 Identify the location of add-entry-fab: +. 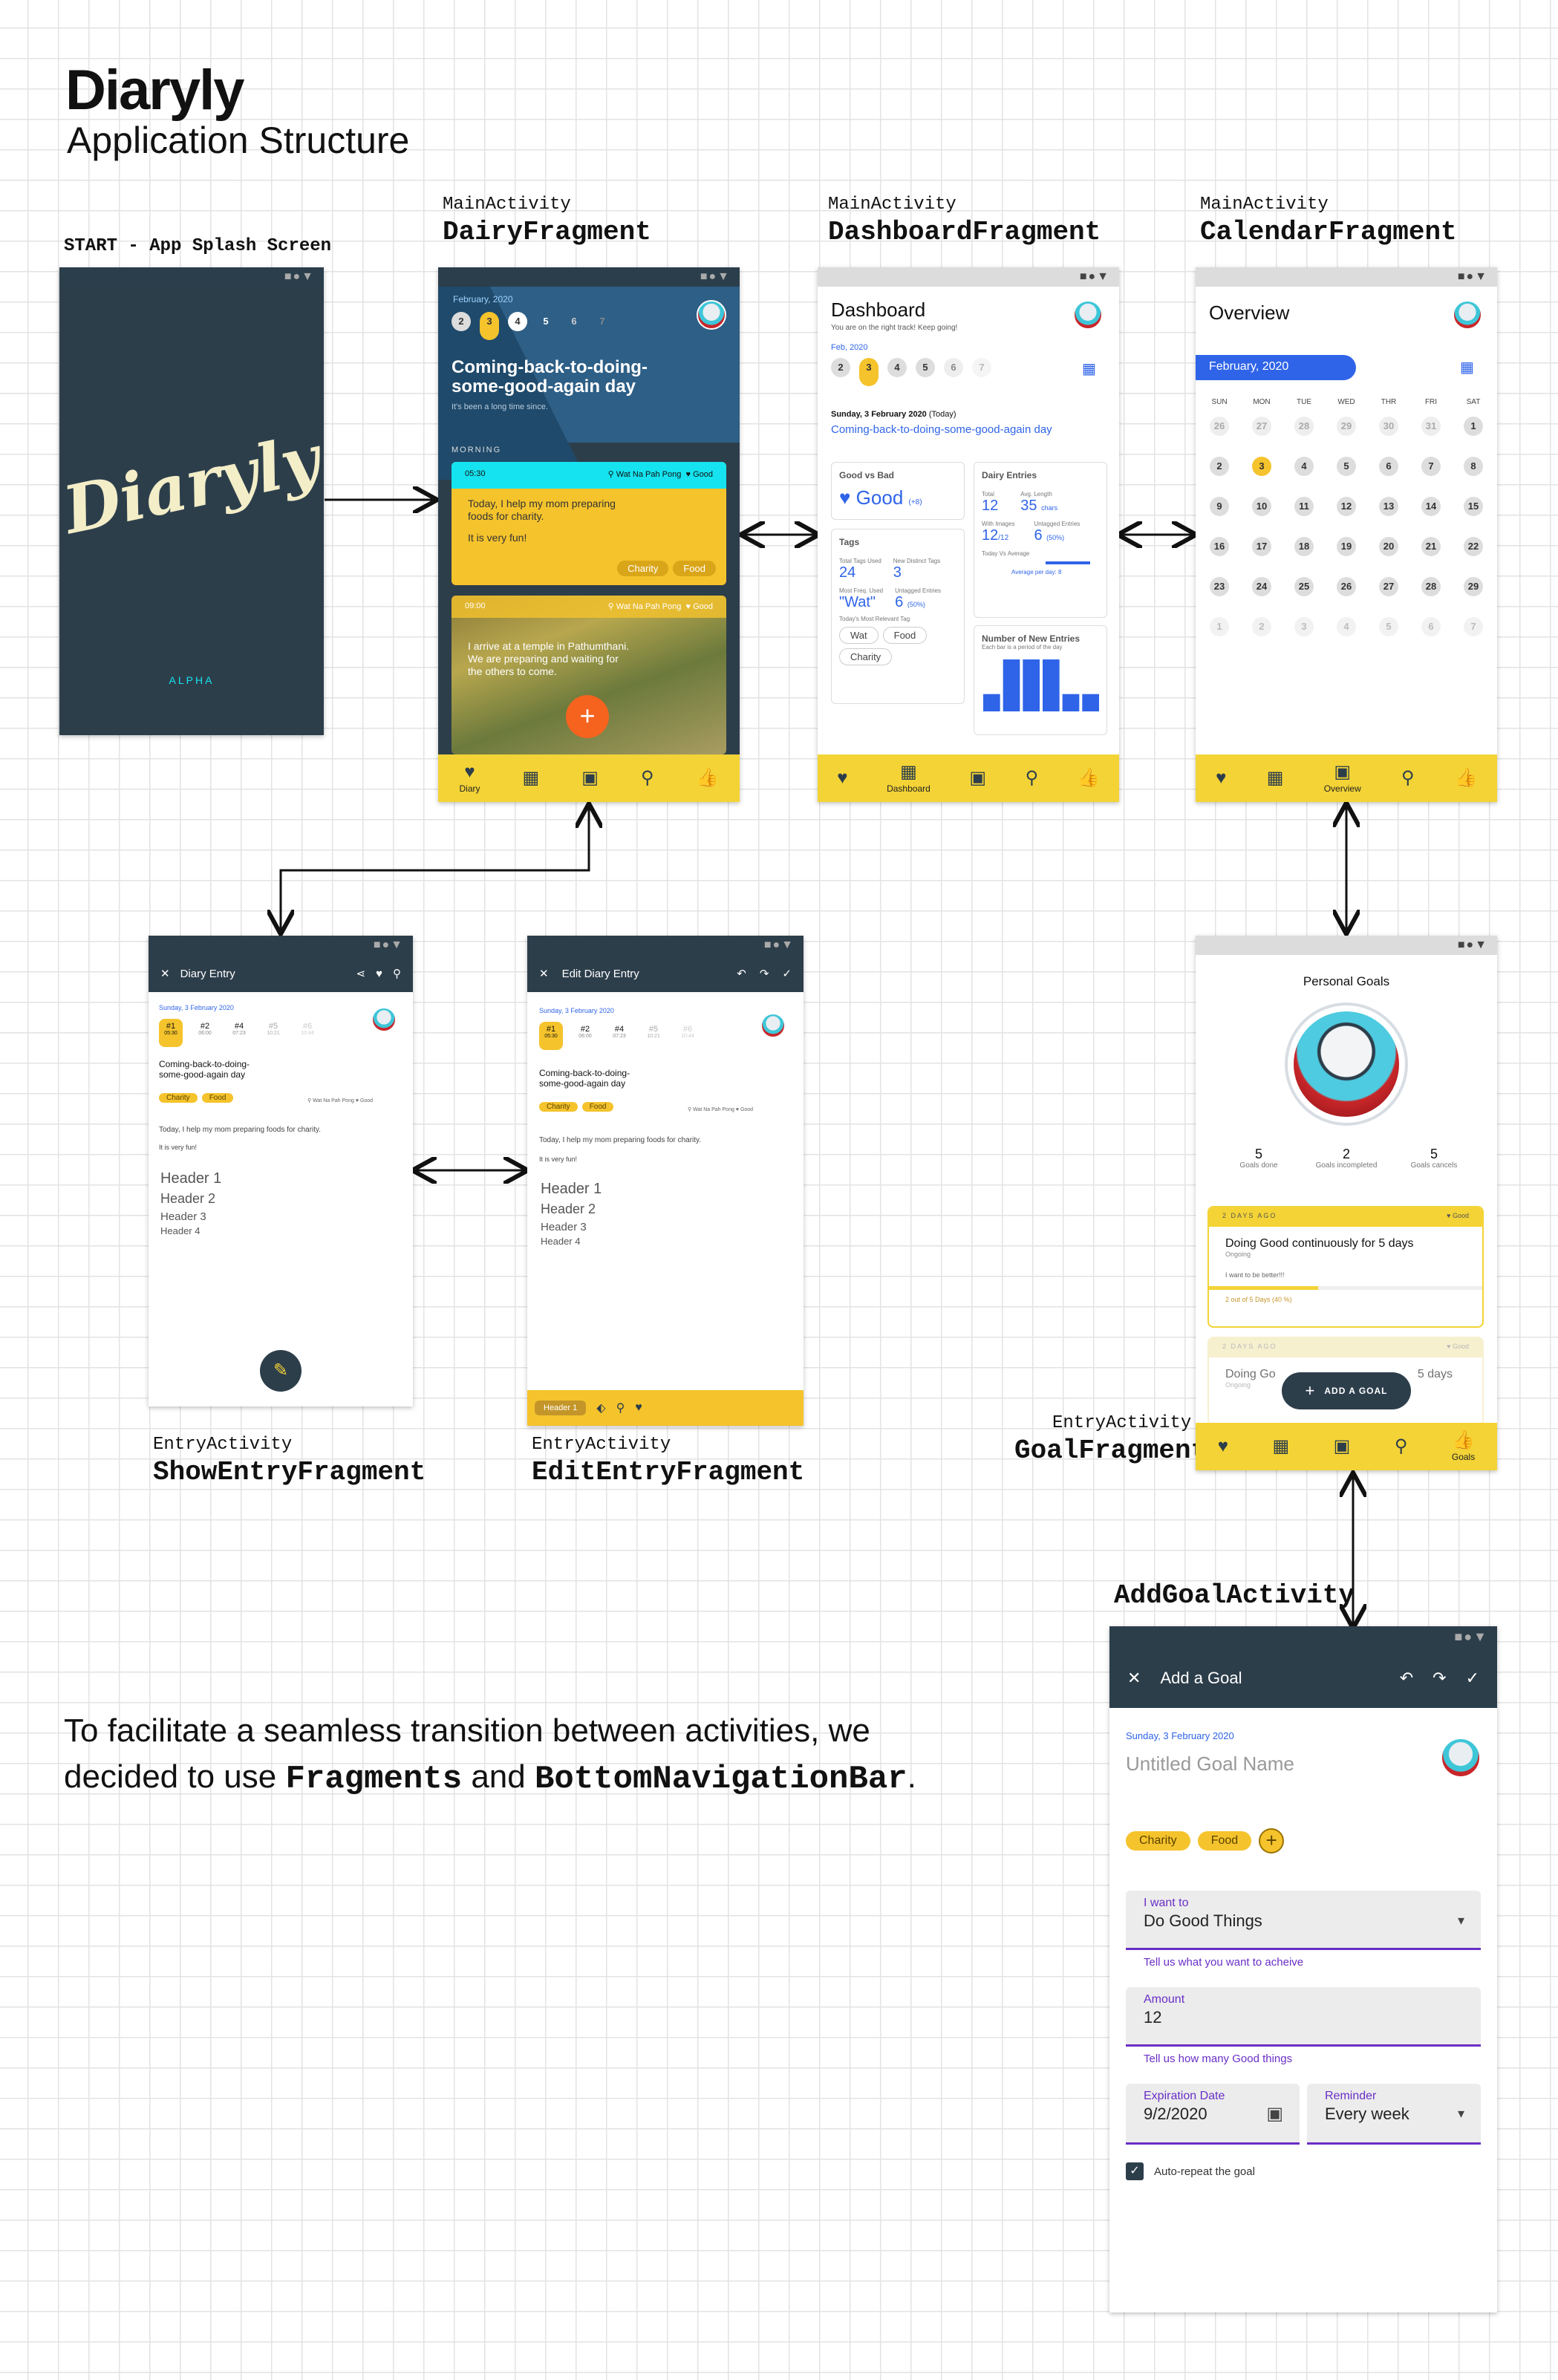
(587, 717).